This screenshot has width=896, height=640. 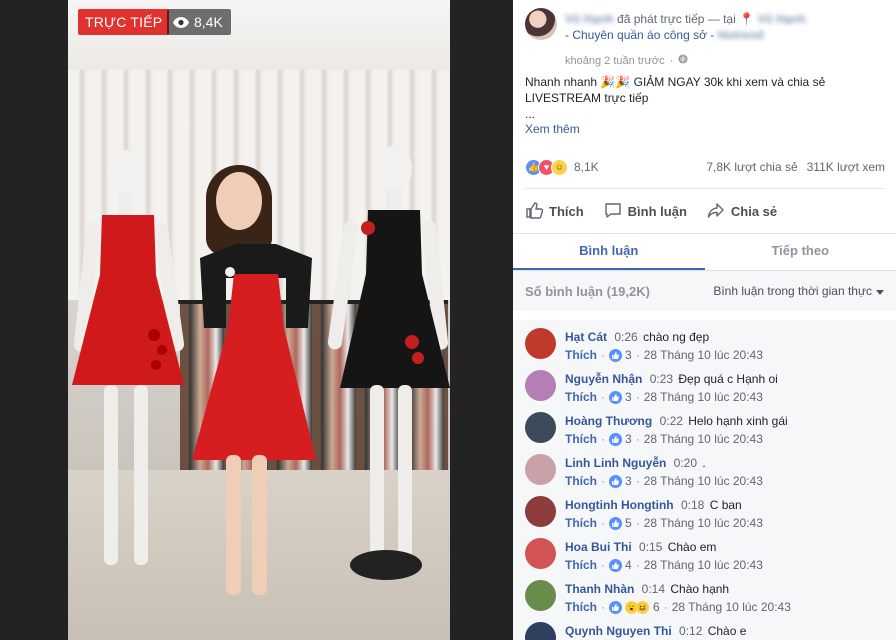 What do you see at coordinates (742, 211) in the screenshot?
I see `share-button: Chia sẻ` at bounding box center [742, 211].